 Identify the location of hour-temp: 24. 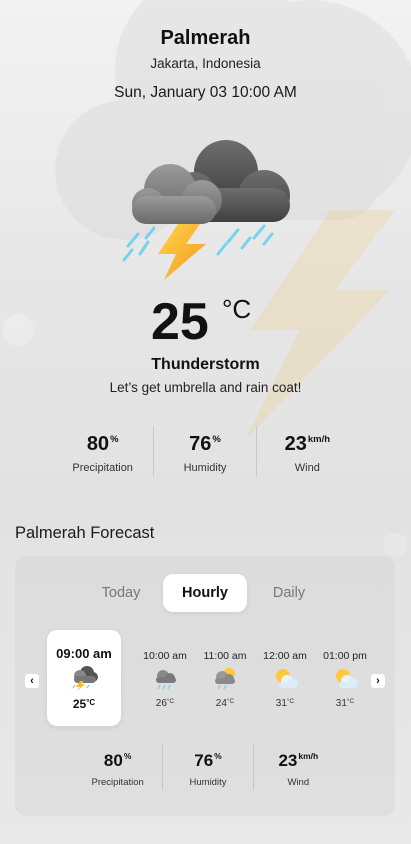
(221, 703).